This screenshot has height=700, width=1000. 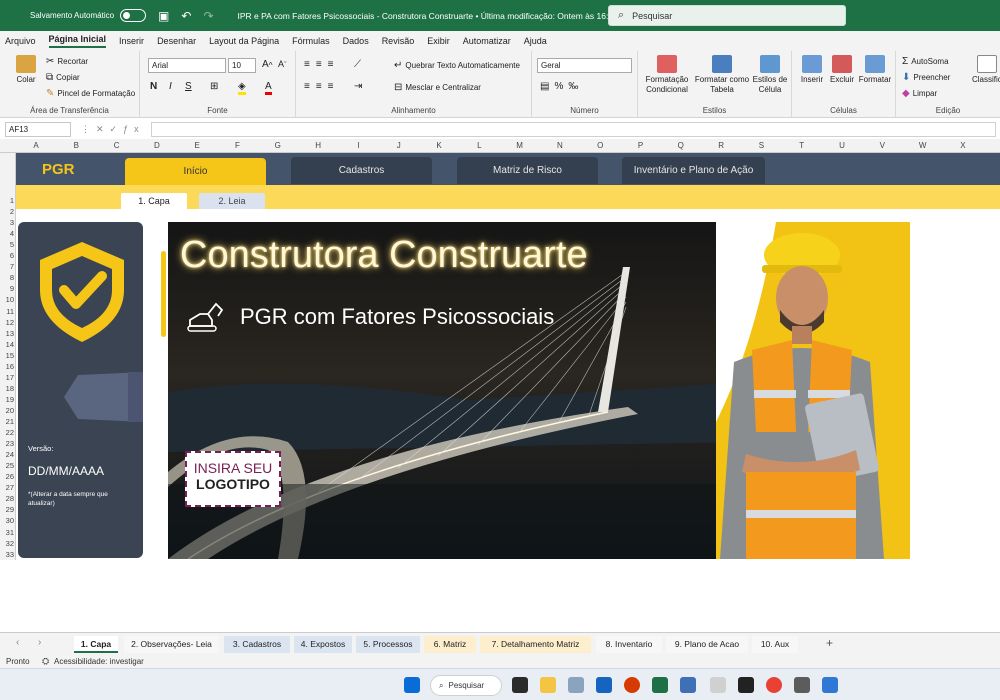 I want to click on format-cells-button: Formatar, so click(x=875, y=70).